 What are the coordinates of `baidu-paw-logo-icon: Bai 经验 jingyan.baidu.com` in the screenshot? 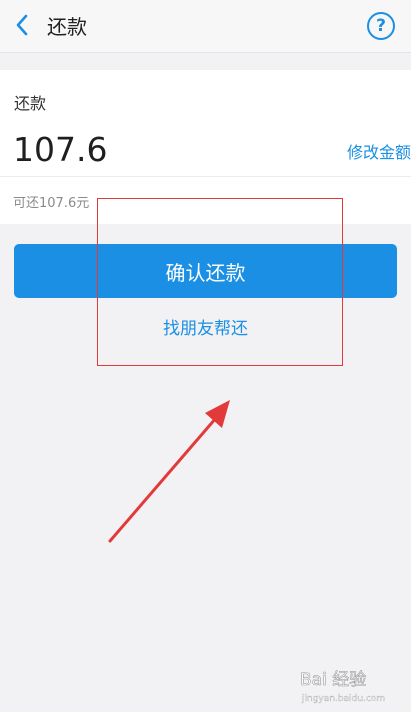 It's located at (343, 687).